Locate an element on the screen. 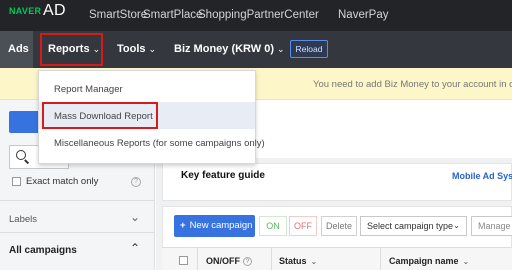 This screenshot has height=270, width=512. link-smartstore: SmartStore is located at coordinates (118, 15).